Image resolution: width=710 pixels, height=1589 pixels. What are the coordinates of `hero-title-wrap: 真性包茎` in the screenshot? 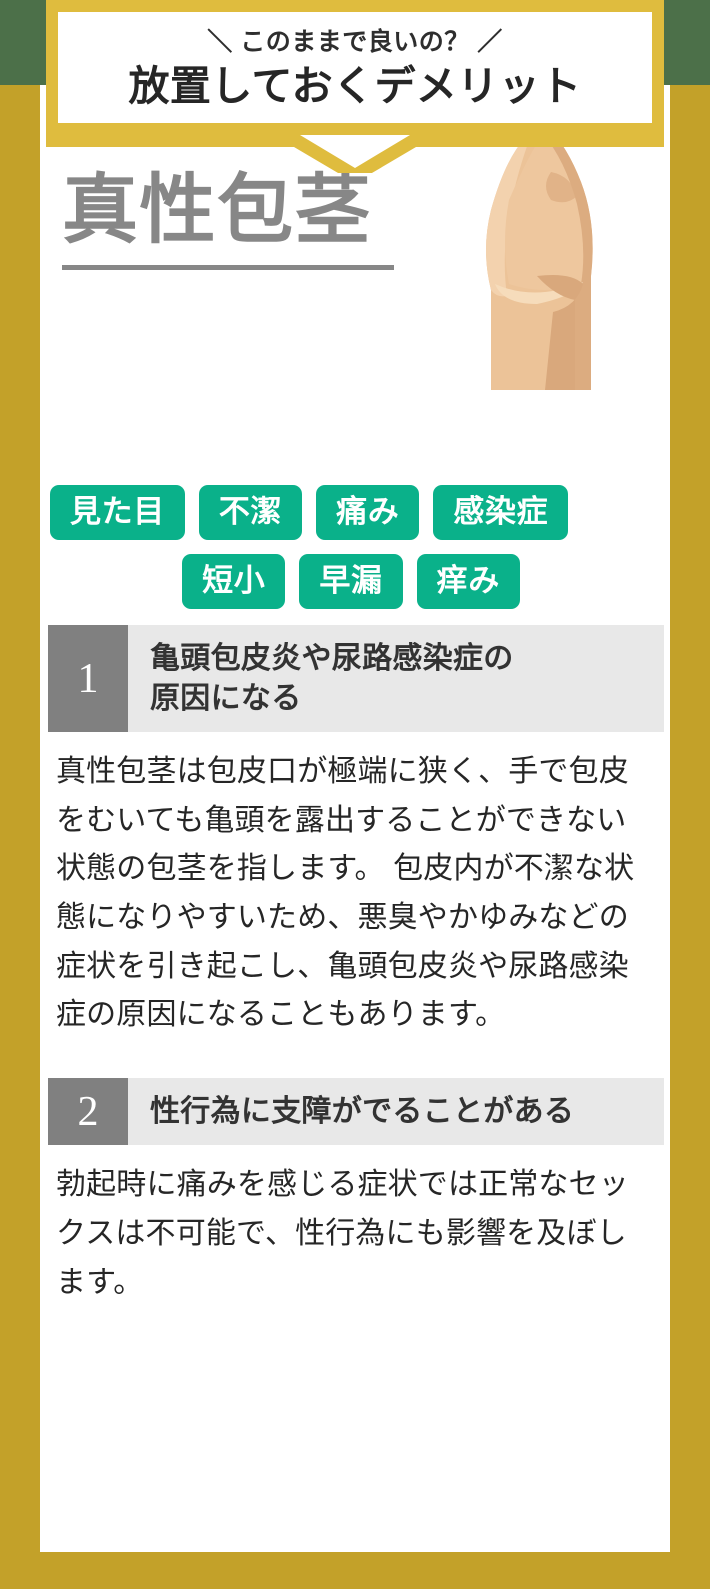 It's located at (242, 221).